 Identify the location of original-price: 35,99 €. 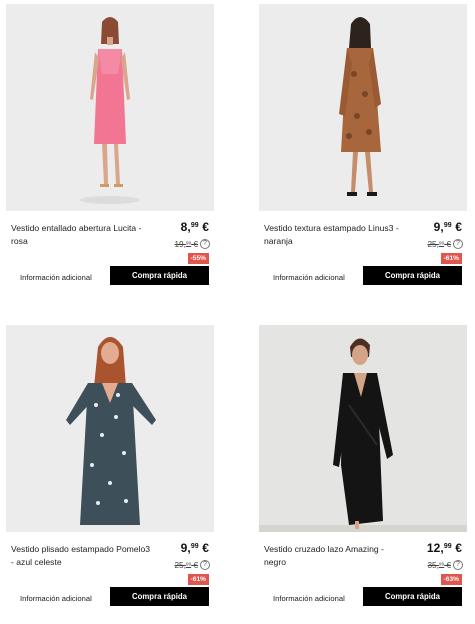
(439, 565).